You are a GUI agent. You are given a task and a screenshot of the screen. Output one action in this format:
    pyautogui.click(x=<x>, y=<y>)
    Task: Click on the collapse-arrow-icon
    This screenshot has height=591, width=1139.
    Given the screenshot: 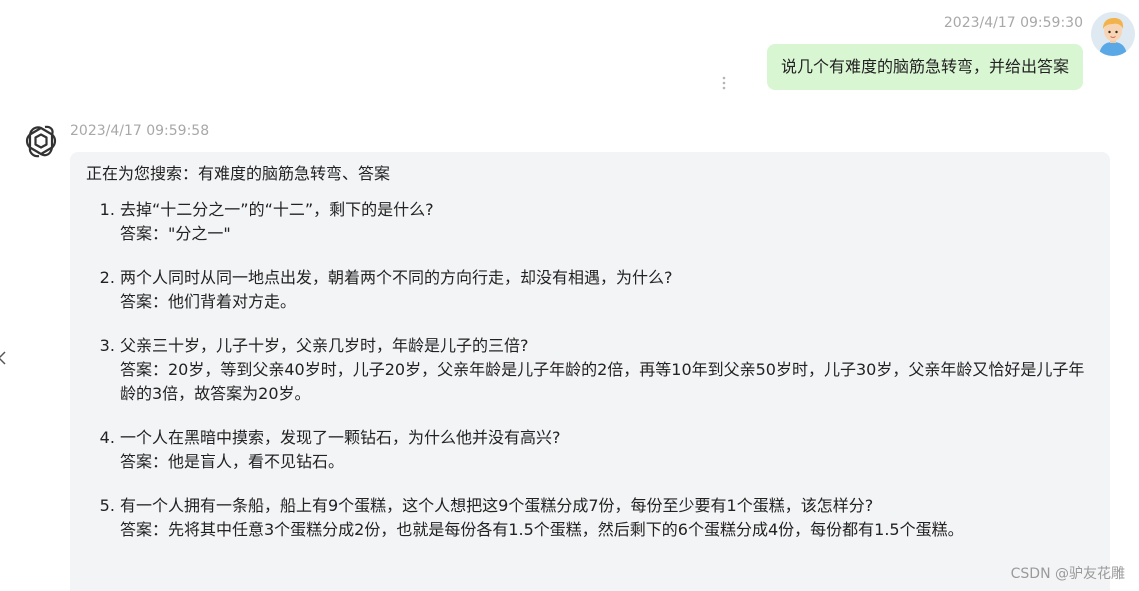 What is the action you would take?
    pyautogui.click(x=3, y=358)
    